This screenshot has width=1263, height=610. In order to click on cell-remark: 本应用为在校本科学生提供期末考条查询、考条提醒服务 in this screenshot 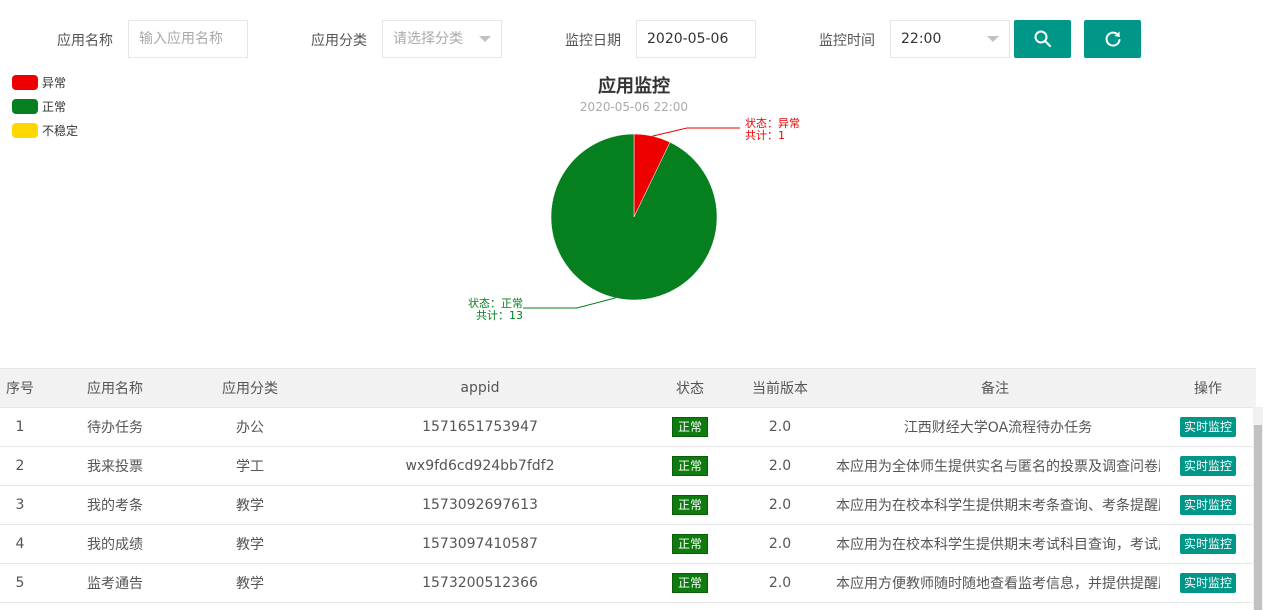, I will do `click(995, 505)`.